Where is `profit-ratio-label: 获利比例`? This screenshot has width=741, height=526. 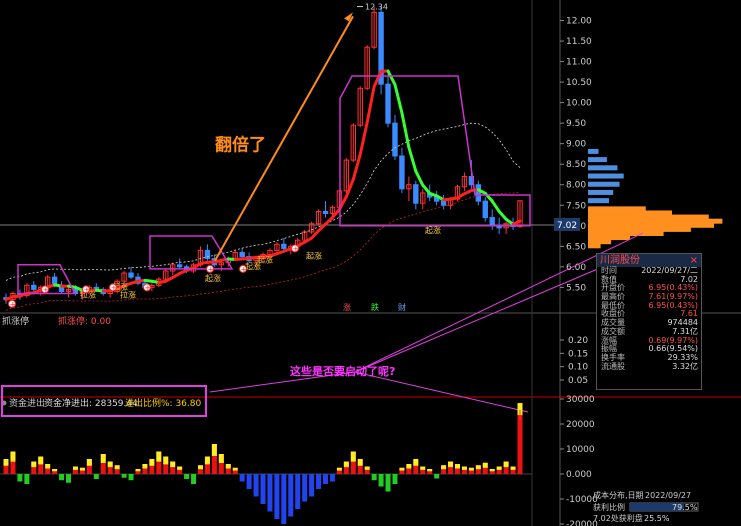
profit-ratio-label: 获利比例 is located at coordinates (609, 507).